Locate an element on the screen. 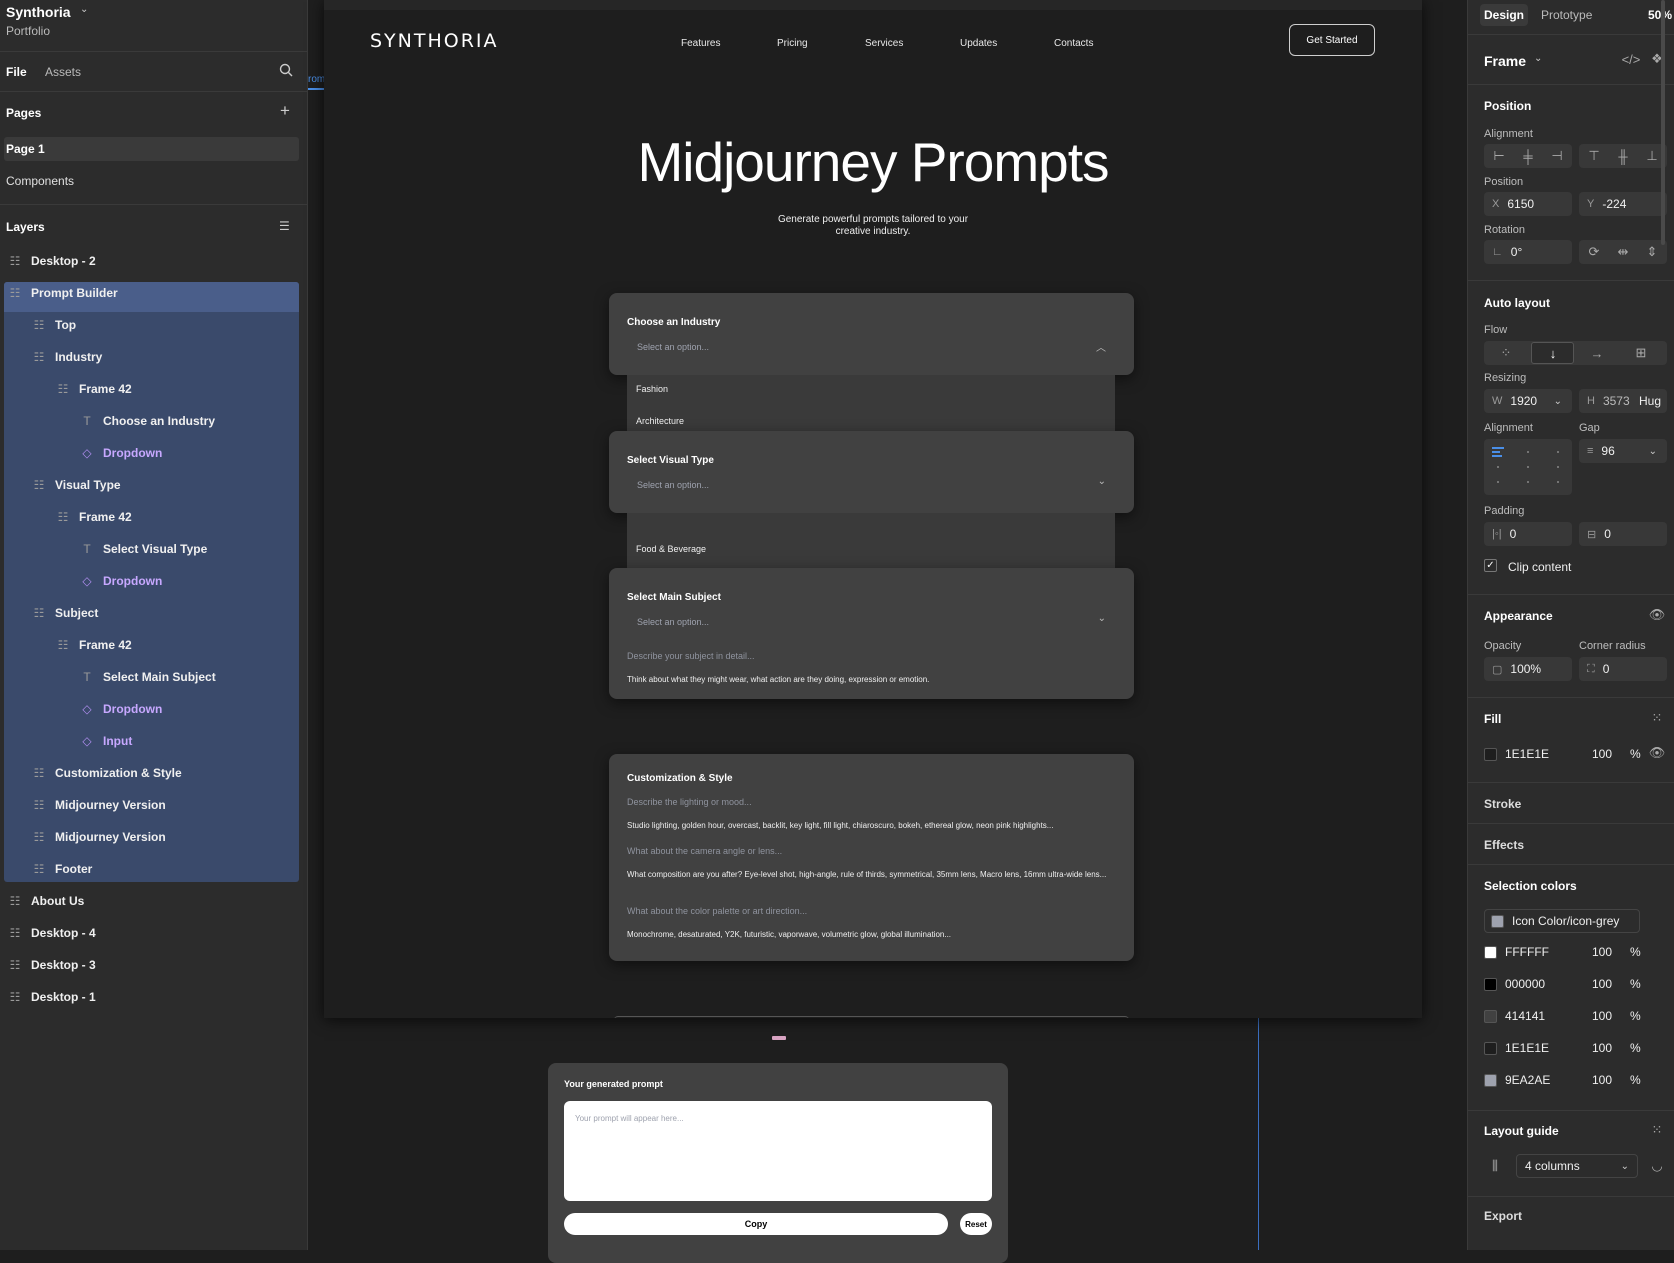  tab-design: Design is located at coordinates (1504, 15).